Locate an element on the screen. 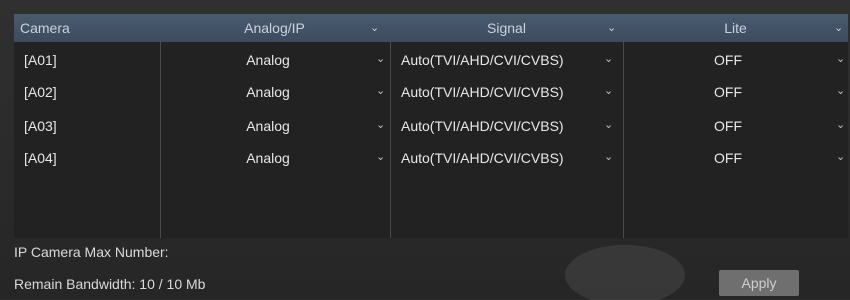 This screenshot has height=300, width=850. header-signal: Signal is located at coordinates (506, 28).